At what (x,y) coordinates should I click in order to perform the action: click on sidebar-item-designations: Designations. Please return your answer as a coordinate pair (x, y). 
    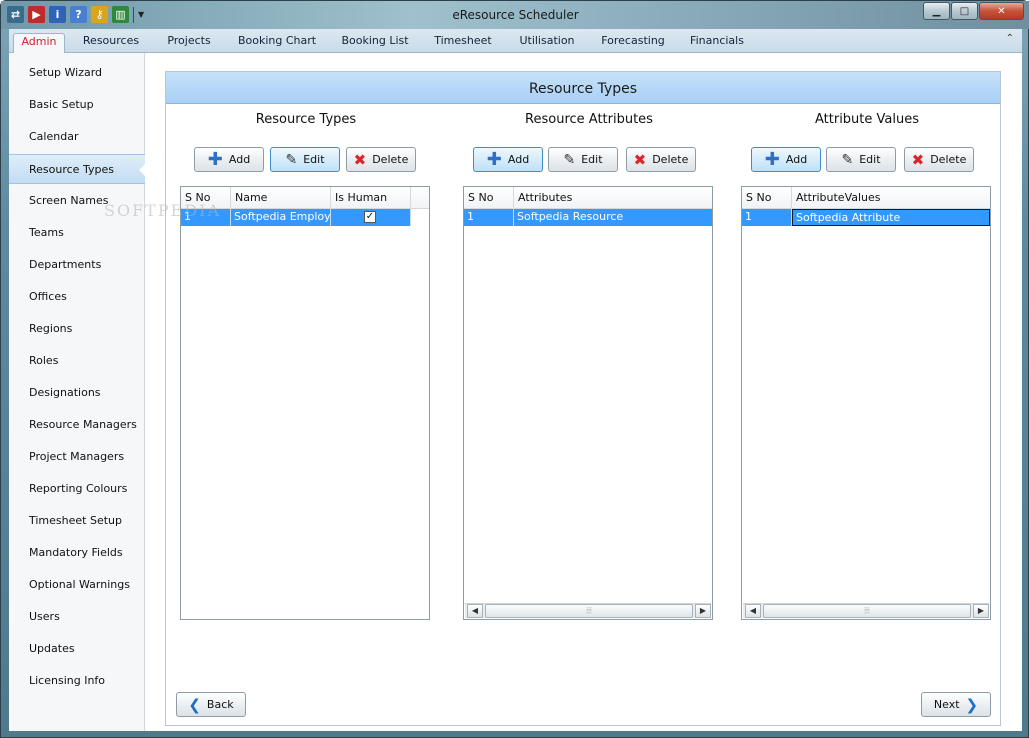
    Looking at the image, I should click on (77, 393).